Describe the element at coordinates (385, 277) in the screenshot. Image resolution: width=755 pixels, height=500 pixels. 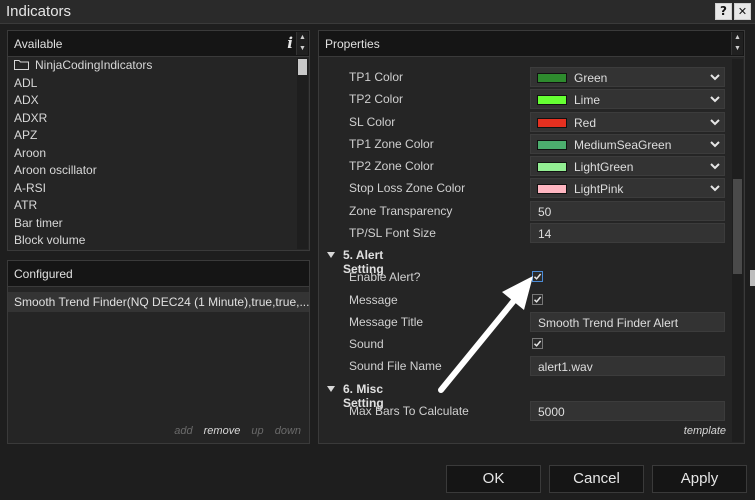
I see `property-label: Enable Alert?` at that location.